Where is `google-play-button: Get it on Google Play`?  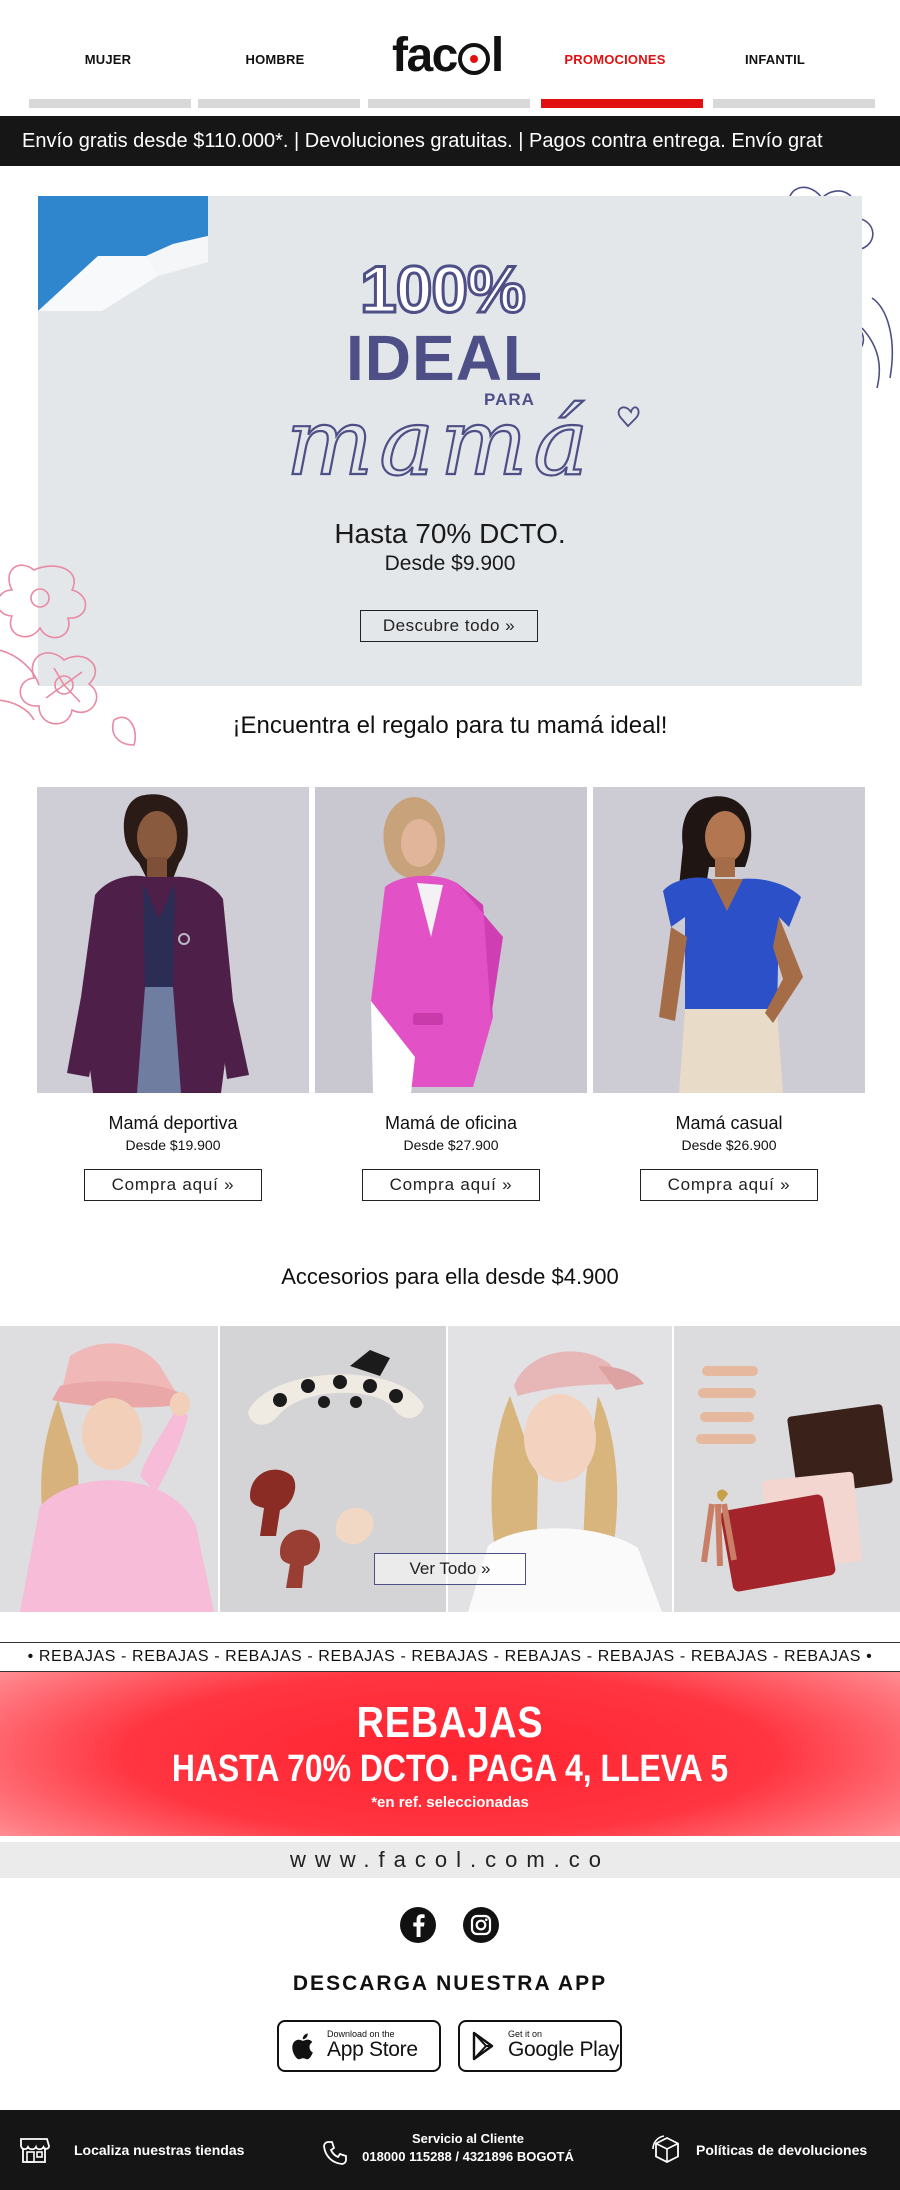 google-play-button: Get it on Google Play is located at coordinates (540, 2046).